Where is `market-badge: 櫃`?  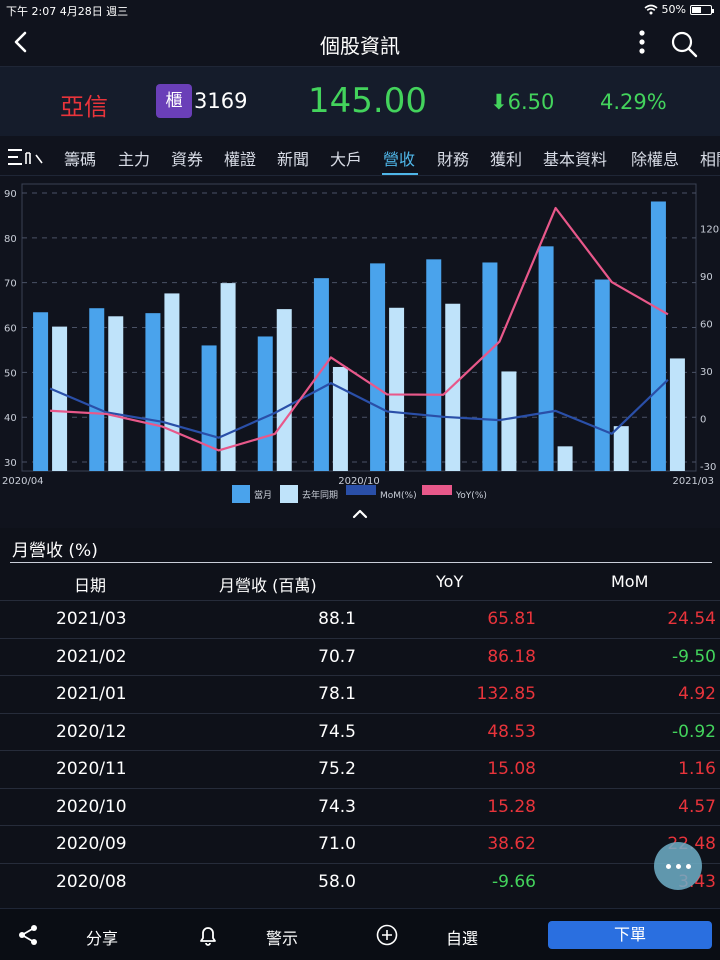 market-badge: 櫃 is located at coordinates (174, 101).